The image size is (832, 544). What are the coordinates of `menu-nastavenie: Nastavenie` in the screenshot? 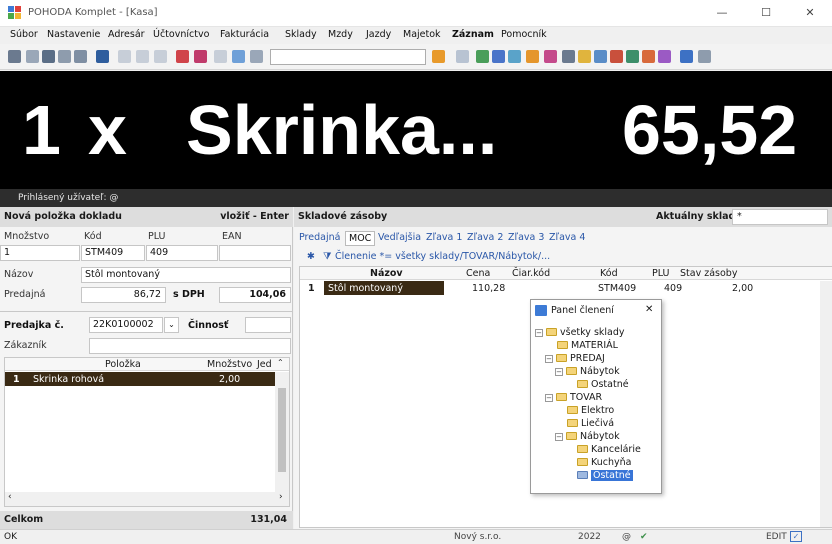 It's located at (73, 34).